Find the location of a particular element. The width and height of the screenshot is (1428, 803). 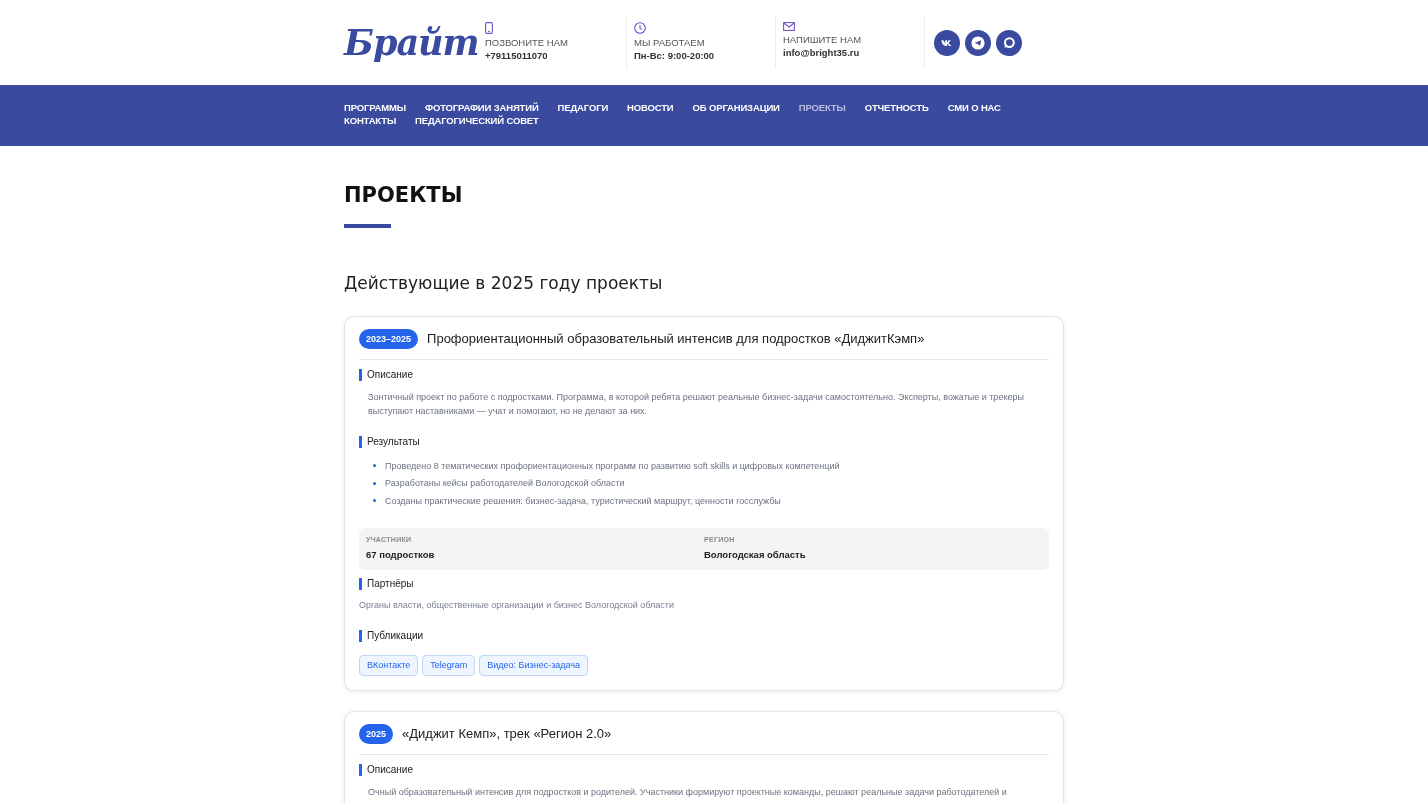

partners-text: Органы власти, общественные организации и бизнес Вологодской области is located at coordinates (517, 605).